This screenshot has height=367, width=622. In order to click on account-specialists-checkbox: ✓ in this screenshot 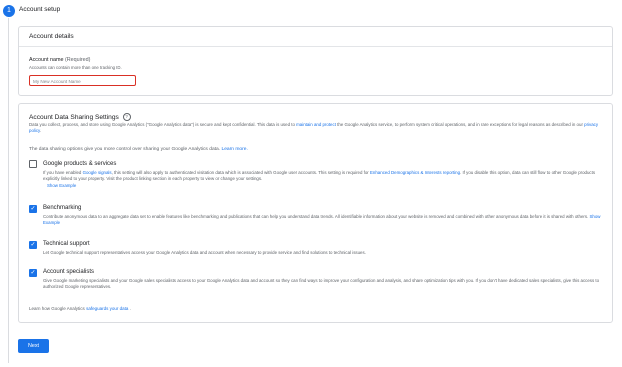, I will do `click(33, 273)`.